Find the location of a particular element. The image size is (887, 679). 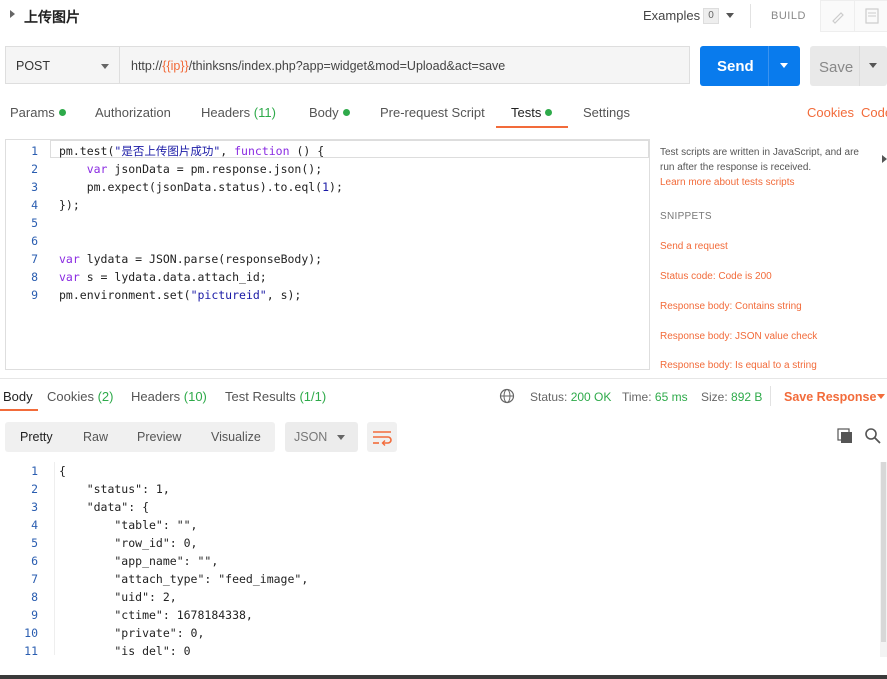

gutter-divider is located at coordinates (54, 558).